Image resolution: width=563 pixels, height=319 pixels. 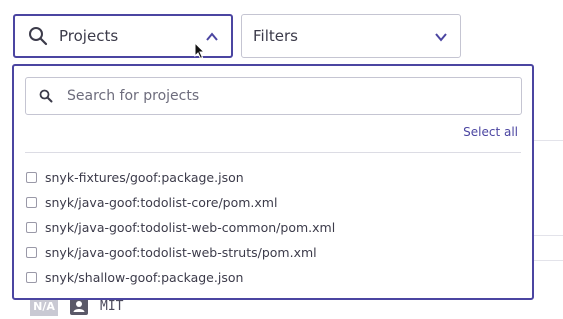 I want to click on project-list-item: snyk/shallow-goof:package.json, so click(x=180, y=277).